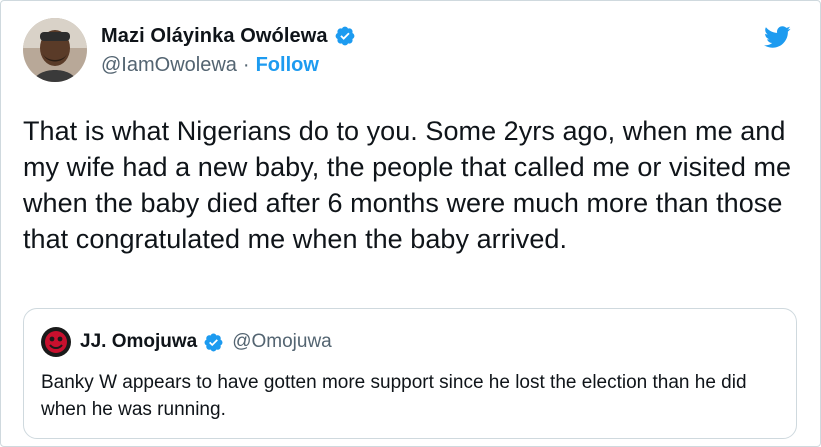 The image size is (821, 447). What do you see at coordinates (777, 37) in the screenshot?
I see `twitter-bird-icon` at bounding box center [777, 37].